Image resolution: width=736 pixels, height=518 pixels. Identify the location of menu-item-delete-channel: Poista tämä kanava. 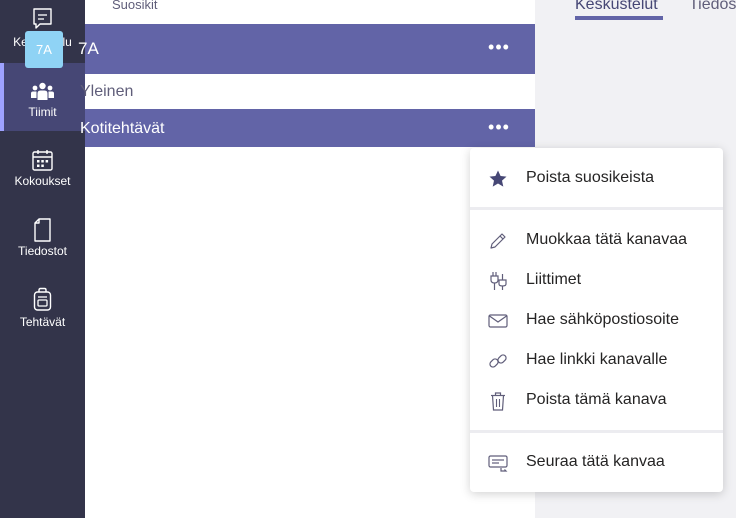
(596, 401).